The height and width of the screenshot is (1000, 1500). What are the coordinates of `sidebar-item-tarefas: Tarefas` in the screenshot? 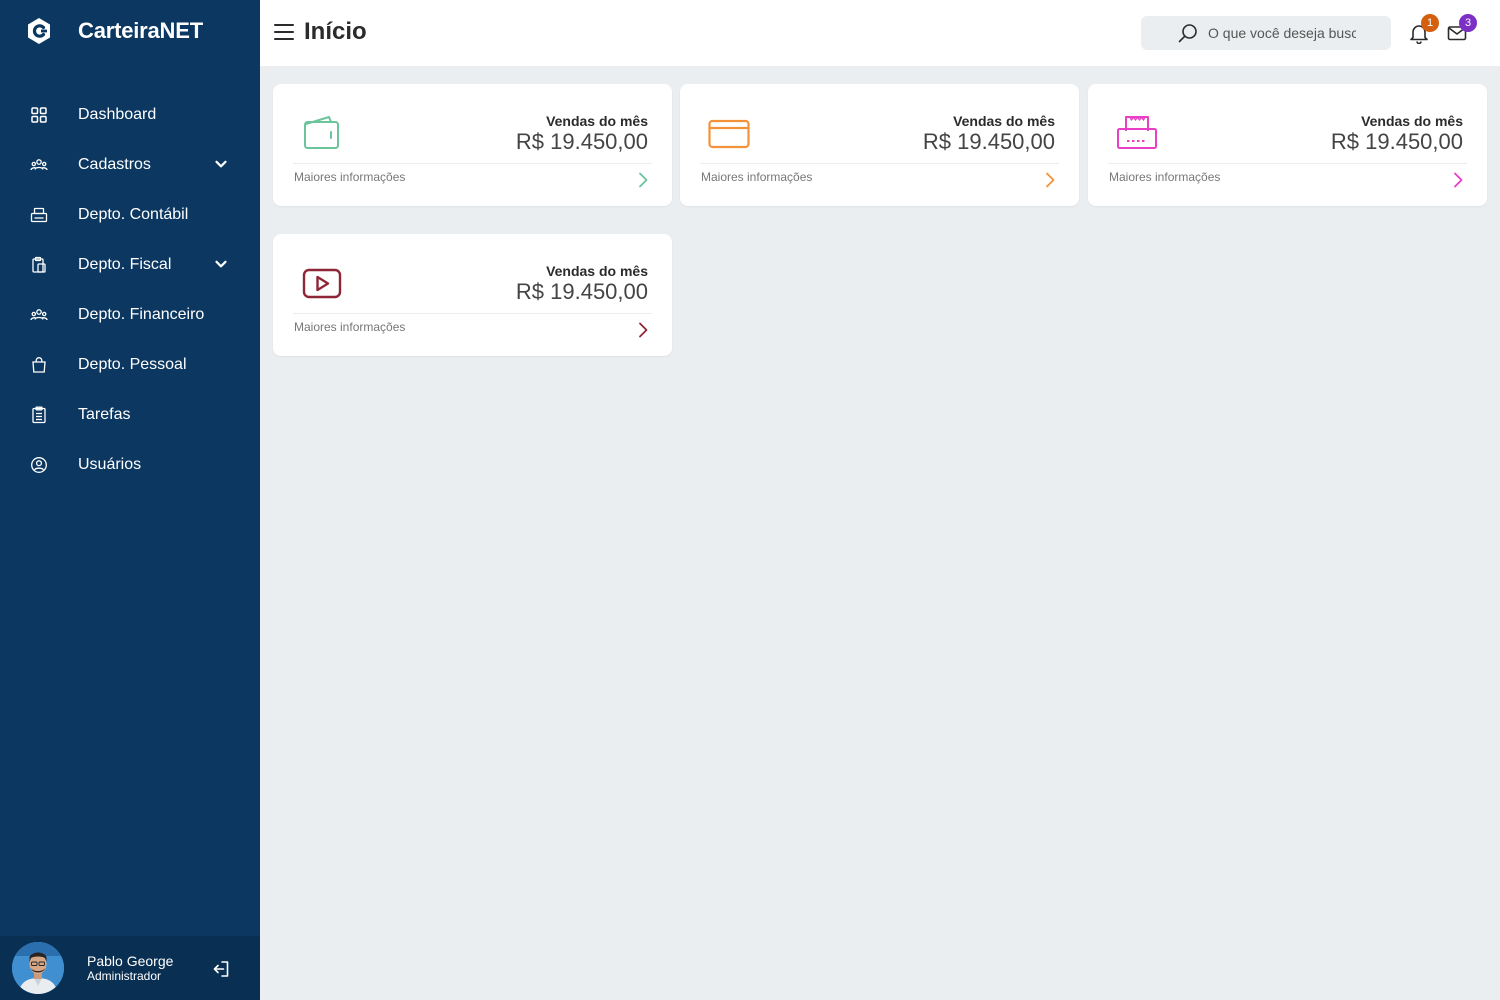 It's located at (130, 415).